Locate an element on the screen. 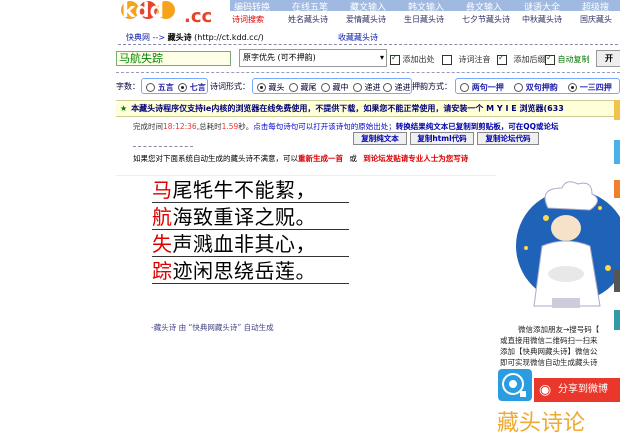  star-icon: ★ is located at coordinates (124, 108).